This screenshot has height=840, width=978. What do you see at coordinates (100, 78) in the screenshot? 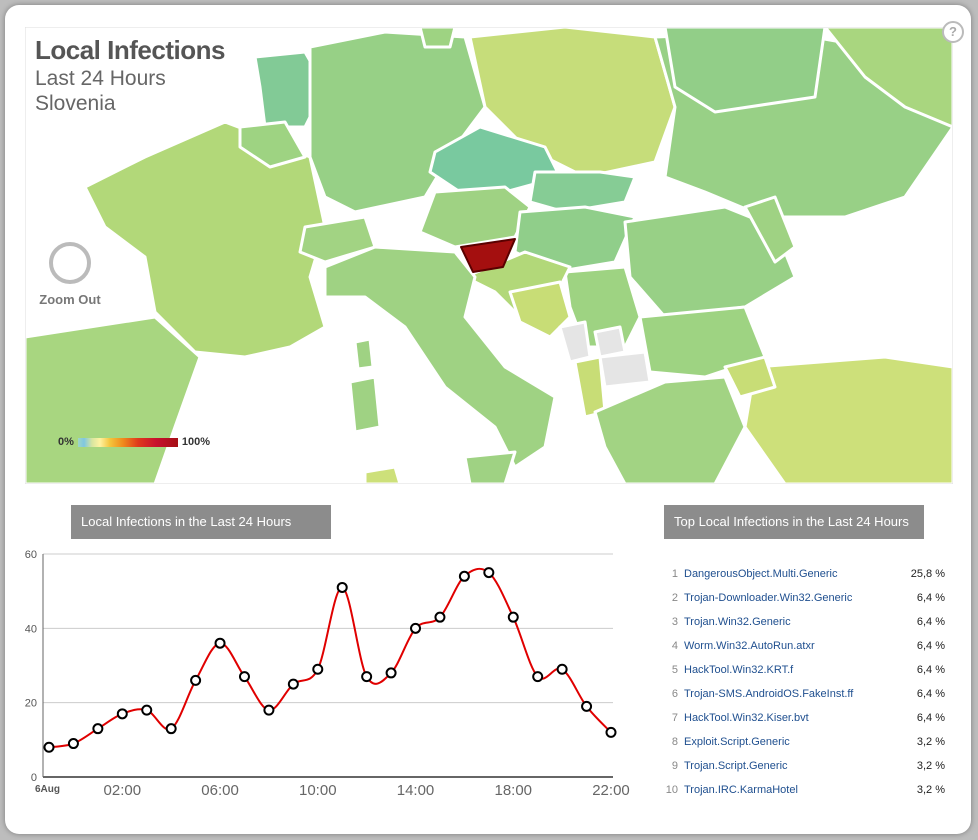
I see `map-subtitle: Last 24 Hours` at bounding box center [100, 78].